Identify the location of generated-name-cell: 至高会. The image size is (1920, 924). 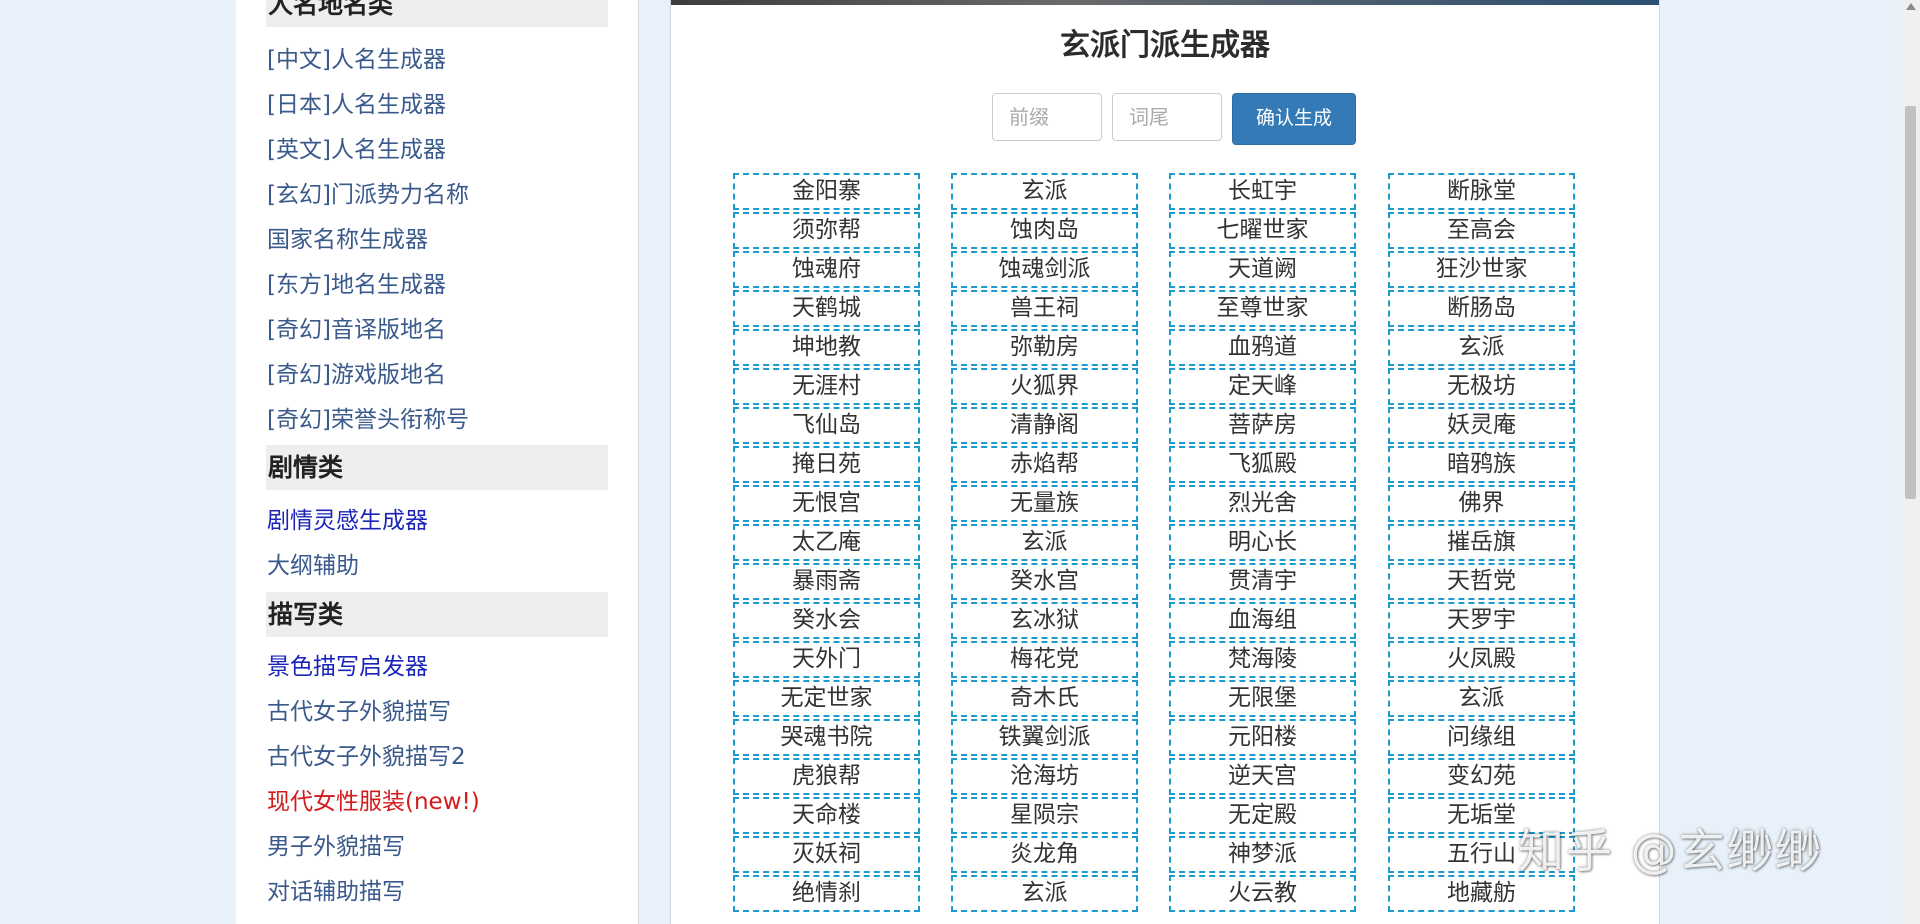
(1481, 230).